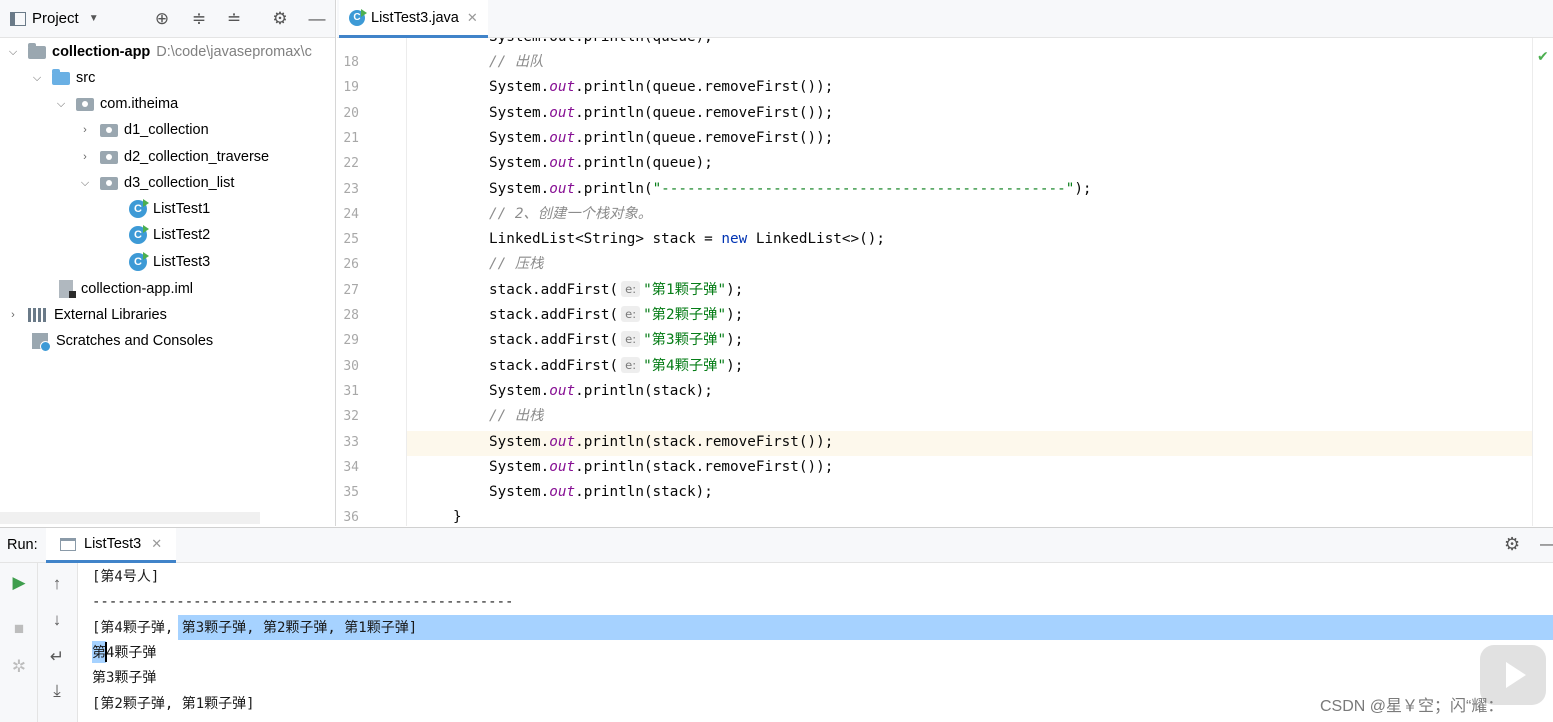 The image size is (1553, 722). What do you see at coordinates (166, 130) in the screenshot?
I see `tree-label: d1_collection` at bounding box center [166, 130].